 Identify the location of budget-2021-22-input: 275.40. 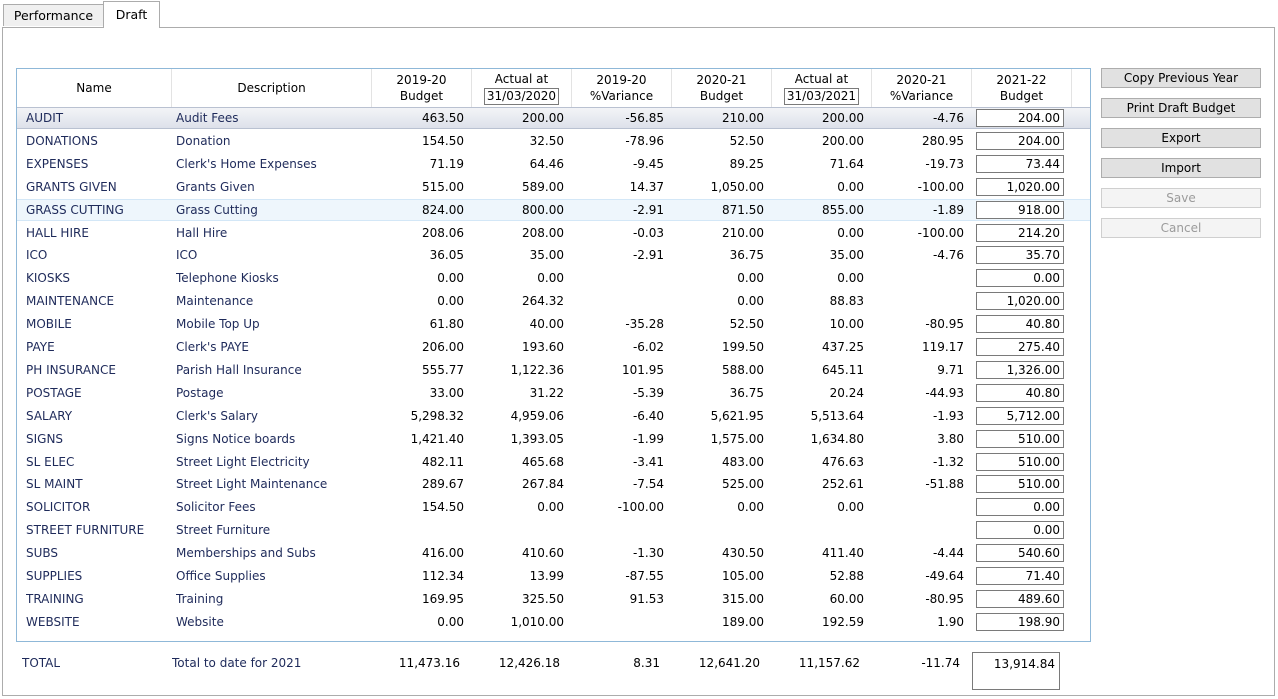
(1020, 347).